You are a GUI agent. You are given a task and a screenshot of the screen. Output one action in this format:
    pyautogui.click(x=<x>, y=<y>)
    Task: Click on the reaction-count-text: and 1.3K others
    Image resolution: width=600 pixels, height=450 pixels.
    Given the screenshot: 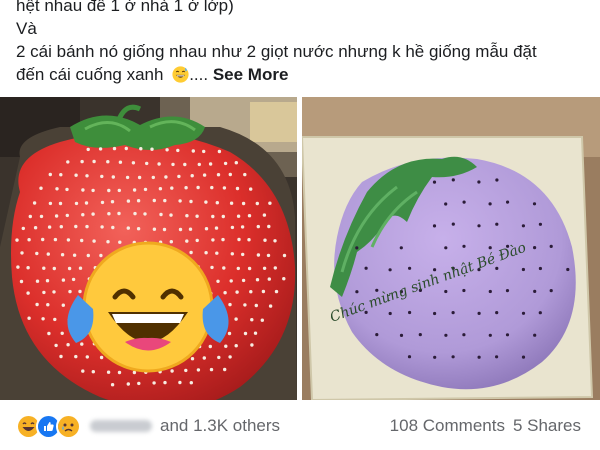 What is the action you would take?
    pyautogui.click(x=220, y=425)
    